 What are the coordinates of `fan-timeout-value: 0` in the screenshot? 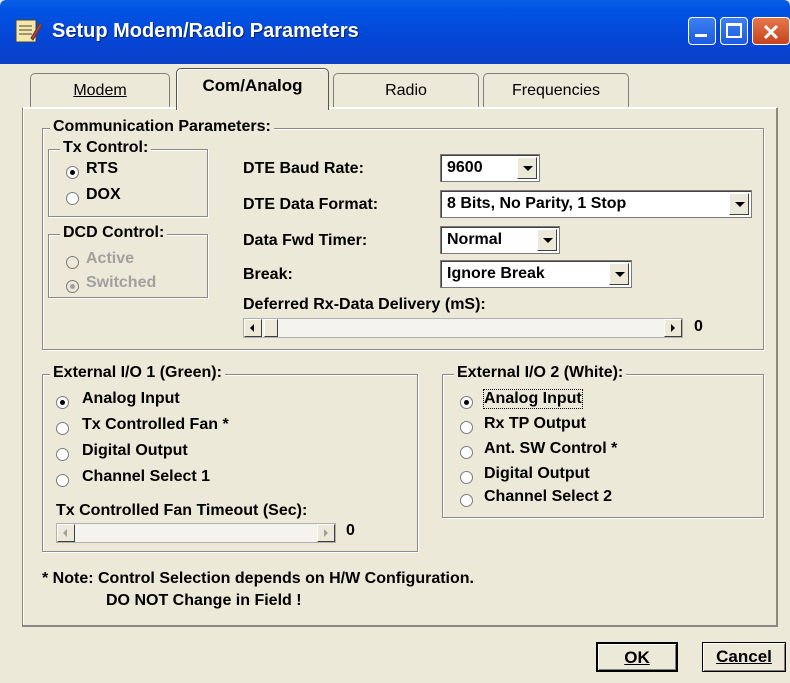 It's located at (350, 530).